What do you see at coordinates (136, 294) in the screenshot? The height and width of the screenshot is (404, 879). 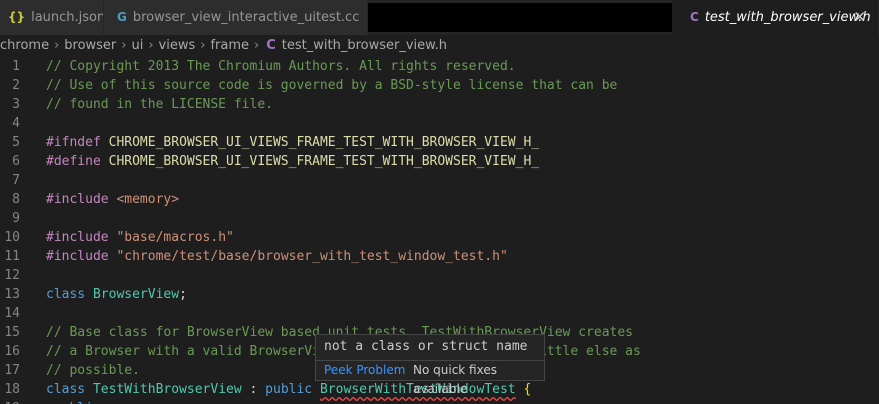 I see `code-token: BrowserView` at bounding box center [136, 294].